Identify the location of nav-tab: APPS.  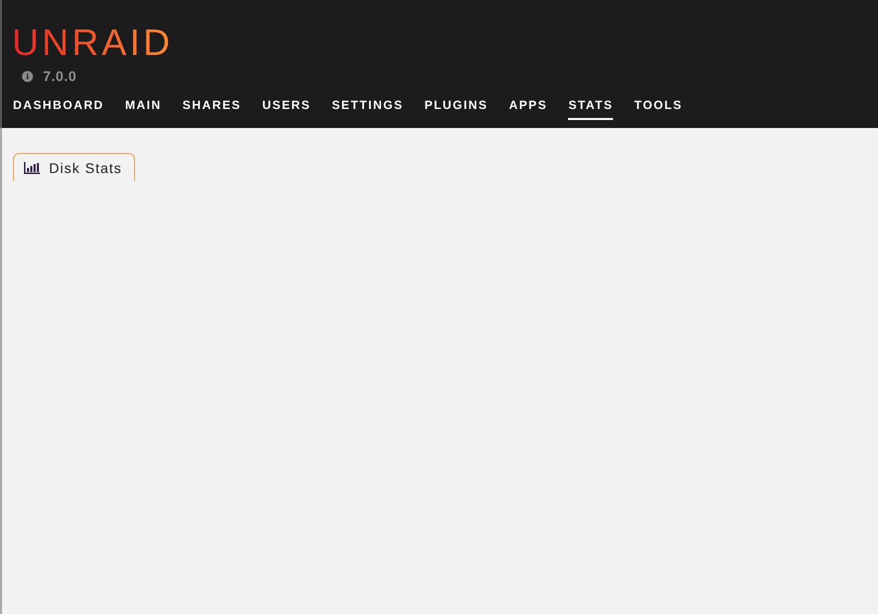
(528, 108).